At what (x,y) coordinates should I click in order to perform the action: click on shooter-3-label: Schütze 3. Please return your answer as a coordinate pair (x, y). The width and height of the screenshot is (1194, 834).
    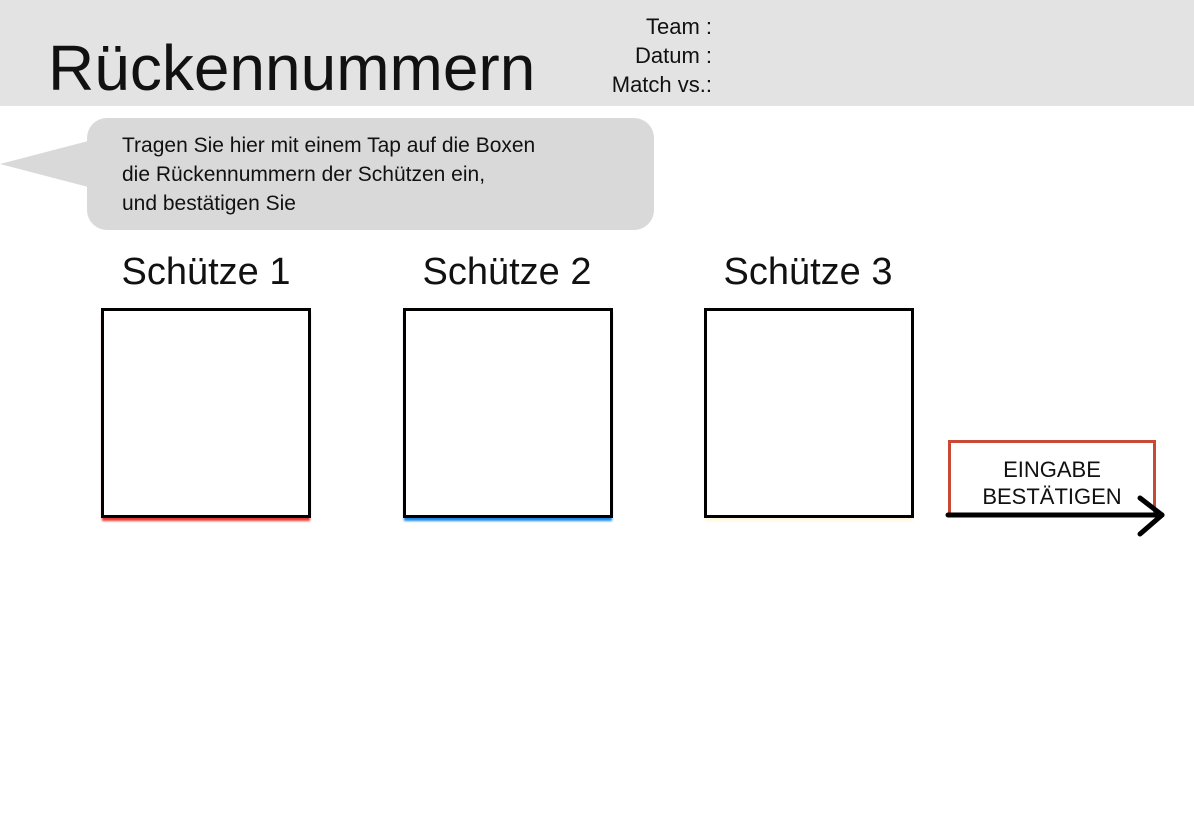
    Looking at the image, I should click on (808, 272).